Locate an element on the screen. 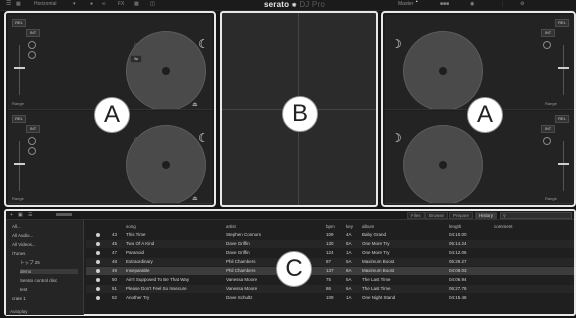 Image resolution: width=576 pixels, height=318 pixels. serato-logo-icon: ✵ is located at coordinates (294, 6).